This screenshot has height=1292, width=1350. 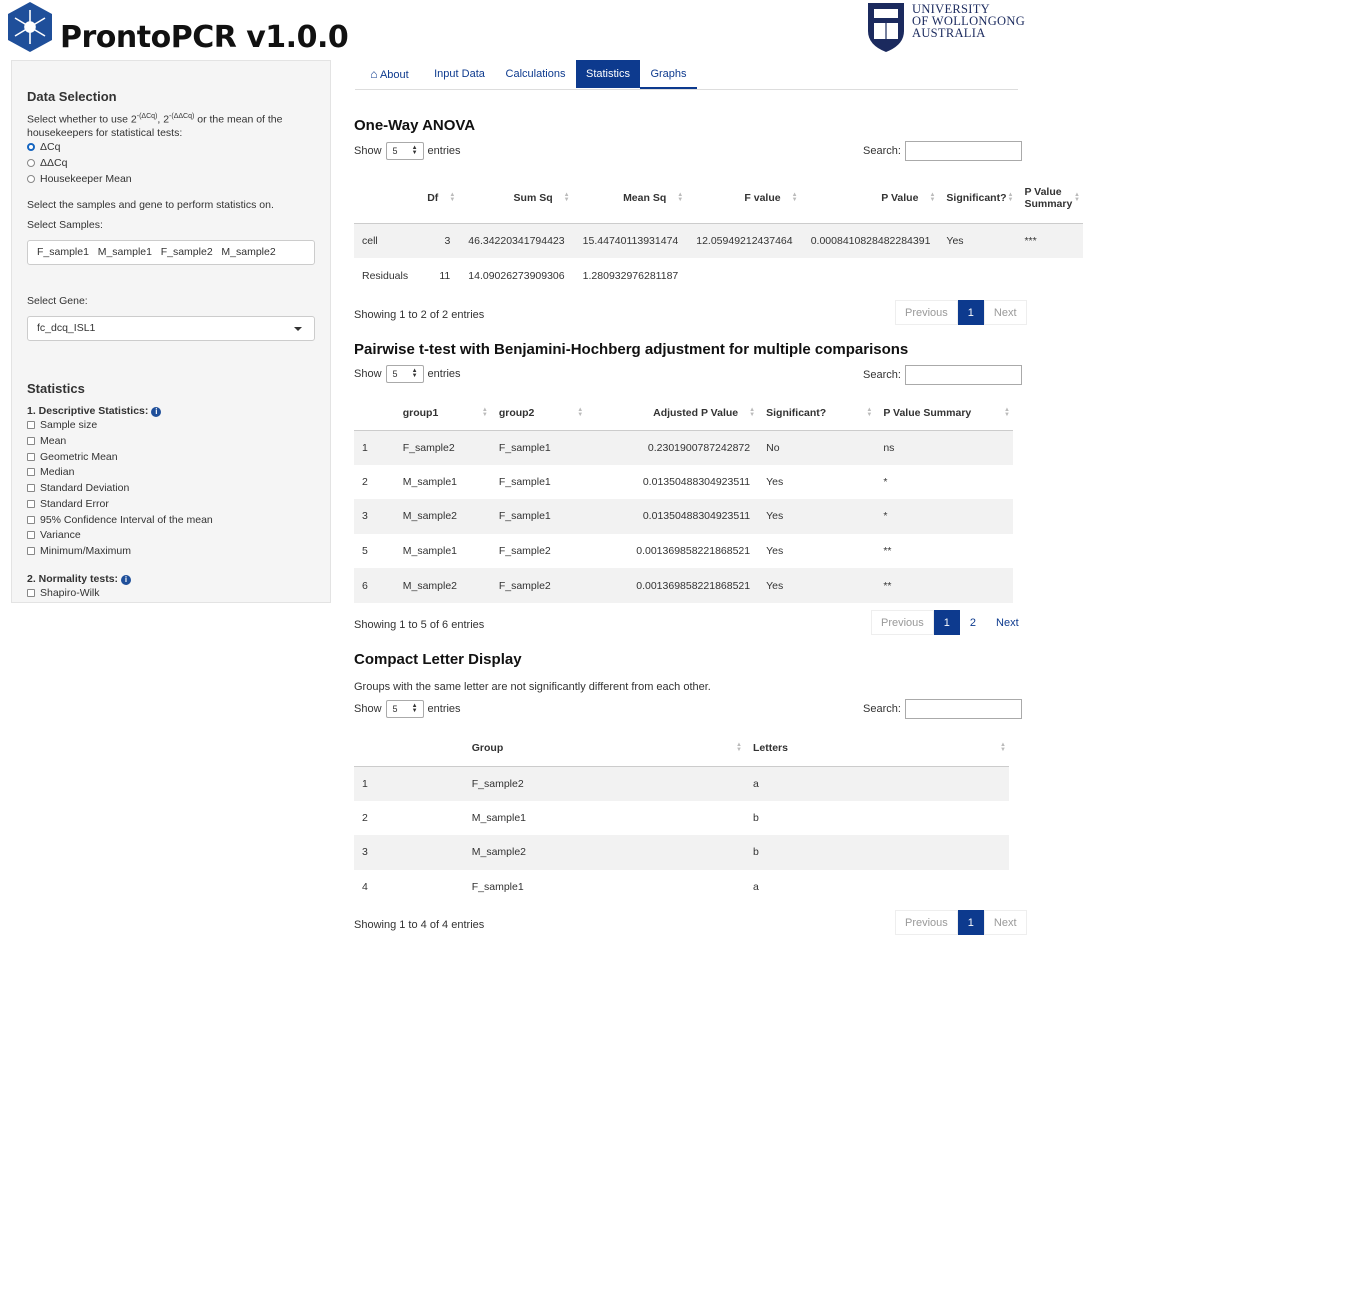 I want to click on table-cell: 3, so click(x=447, y=240).